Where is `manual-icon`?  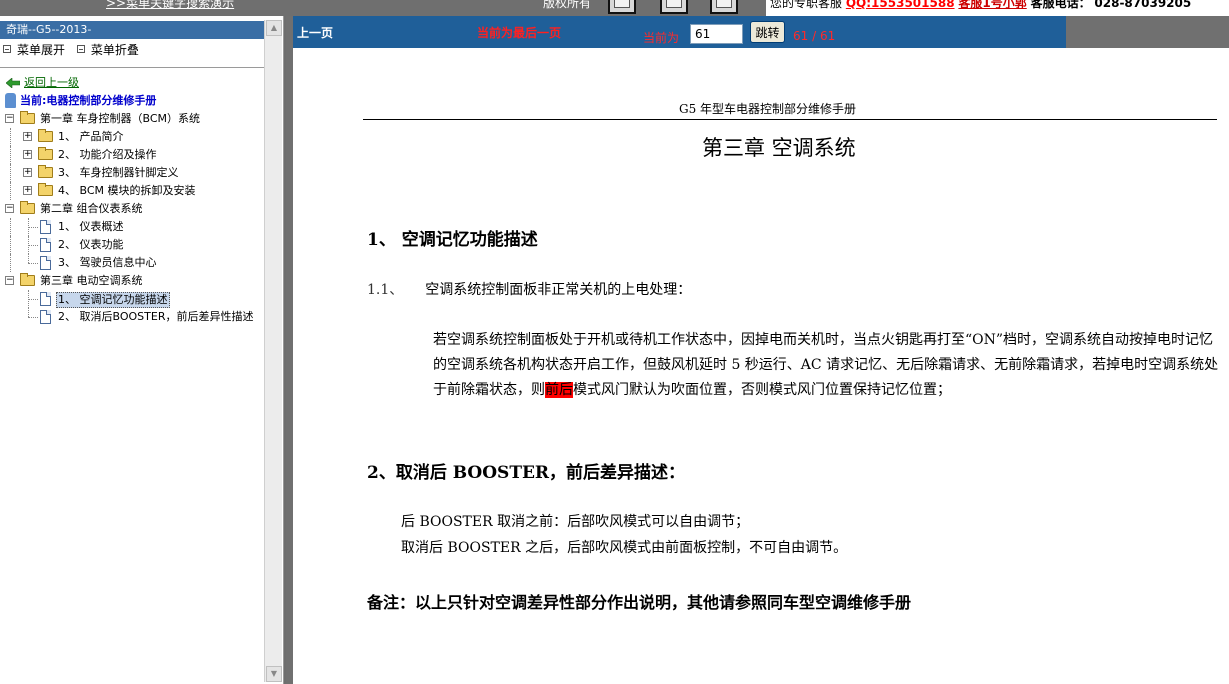 manual-icon is located at coordinates (10, 100).